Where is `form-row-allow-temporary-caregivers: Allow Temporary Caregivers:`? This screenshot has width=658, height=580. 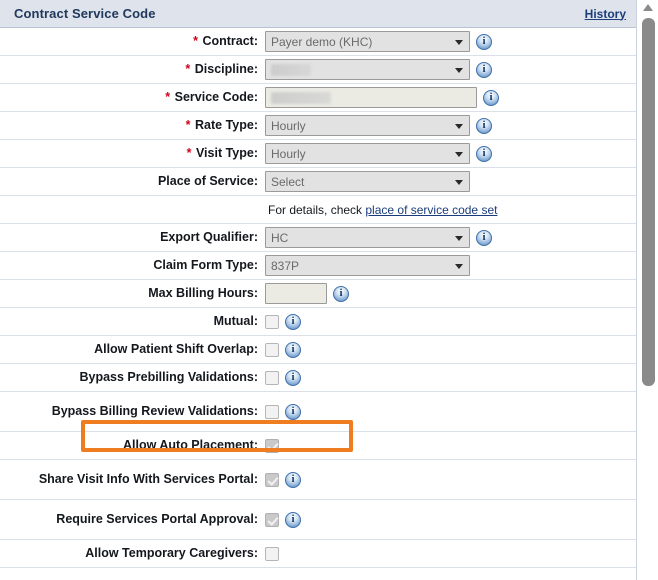 form-row-allow-temporary-caregivers: Allow Temporary Caregivers: is located at coordinates (318, 554).